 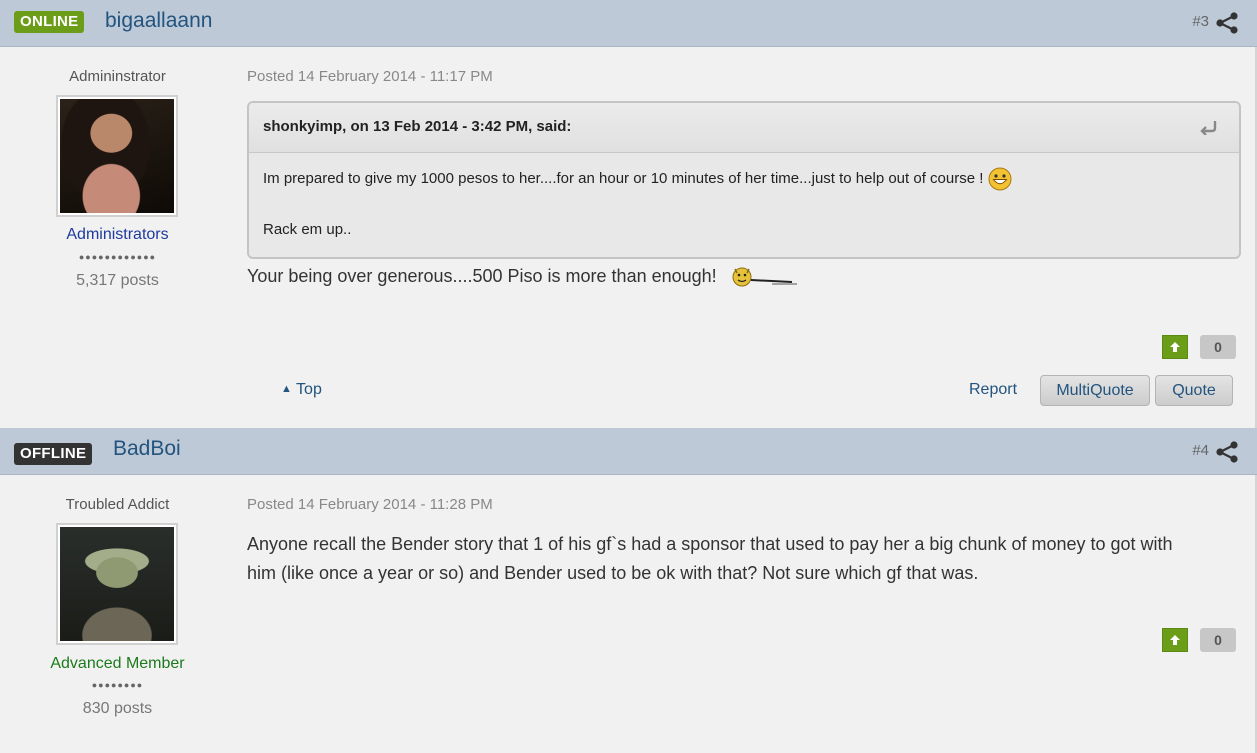 What do you see at coordinates (117, 234) in the screenshot?
I see `member-group: Administrators` at bounding box center [117, 234].